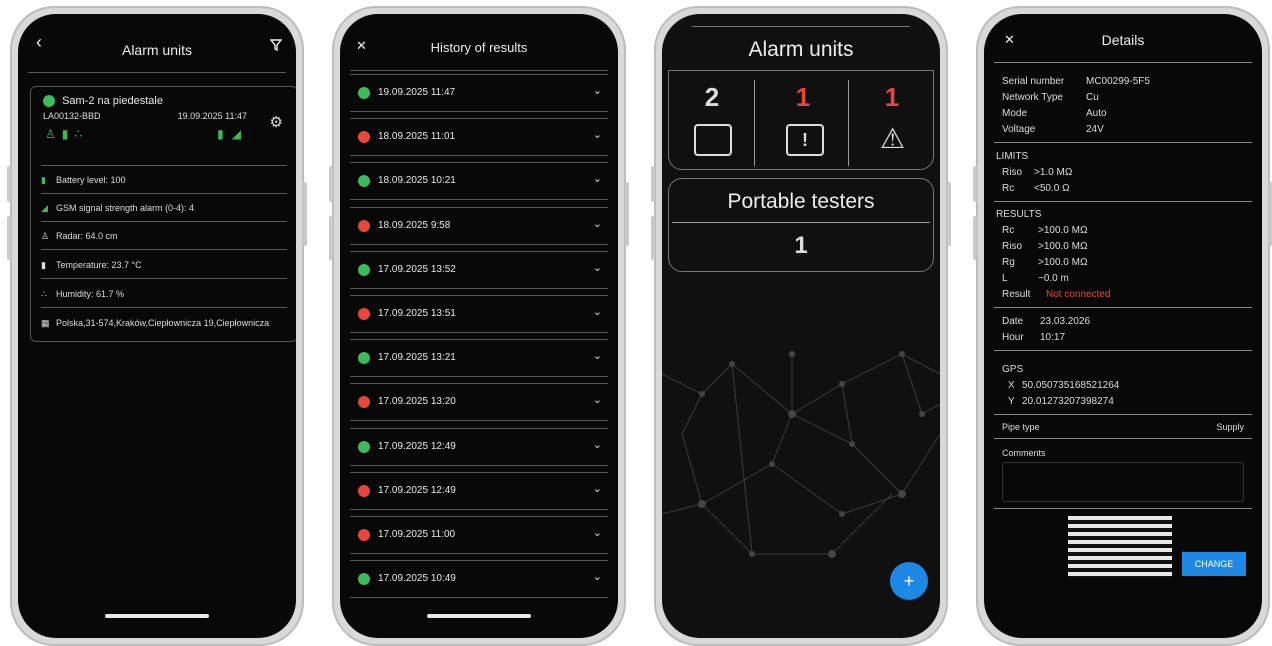 This screenshot has height=646, width=1272. What do you see at coordinates (892, 97) in the screenshot?
I see `warning-units-count: 1` at bounding box center [892, 97].